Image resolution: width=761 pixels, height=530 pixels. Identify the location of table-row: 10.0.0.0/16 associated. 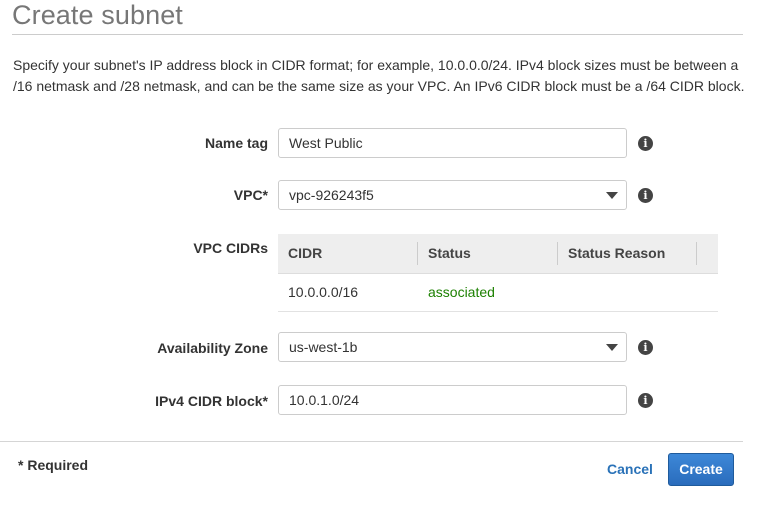
(498, 293).